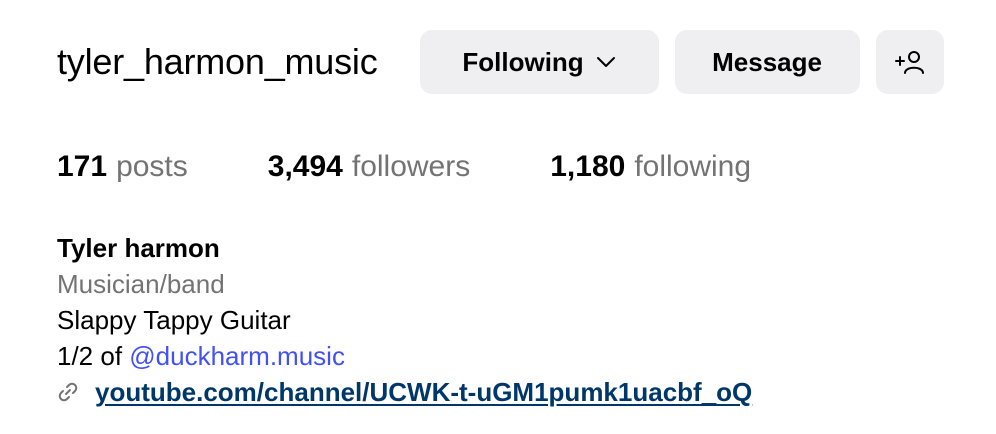 The image size is (996, 434). Describe the element at coordinates (141, 284) in the screenshot. I see `profile-category: Musician/band` at that location.